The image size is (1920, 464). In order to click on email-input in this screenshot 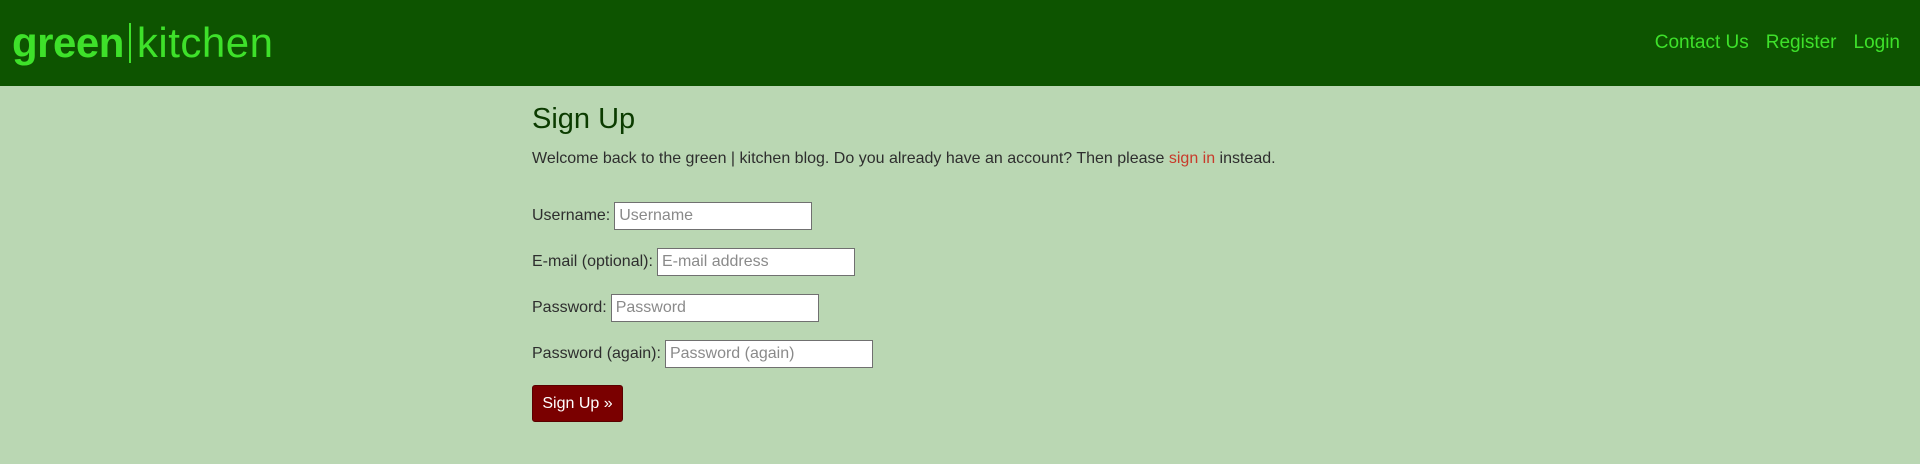, I will do `click(755, 262)`.